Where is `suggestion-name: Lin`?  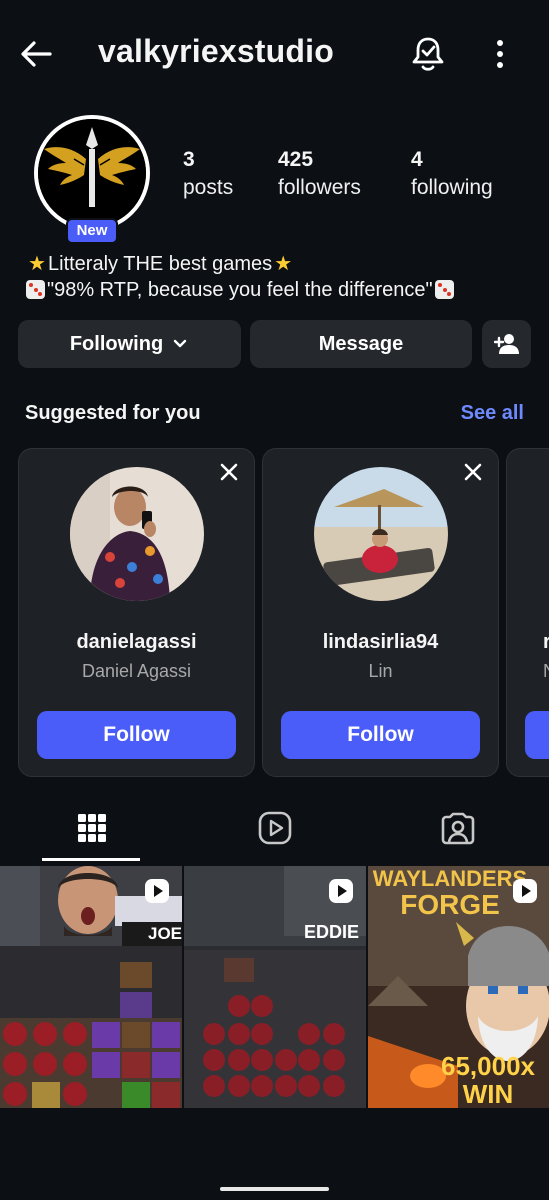
suggestion-name: Lin is located at coordinates (380, 671).